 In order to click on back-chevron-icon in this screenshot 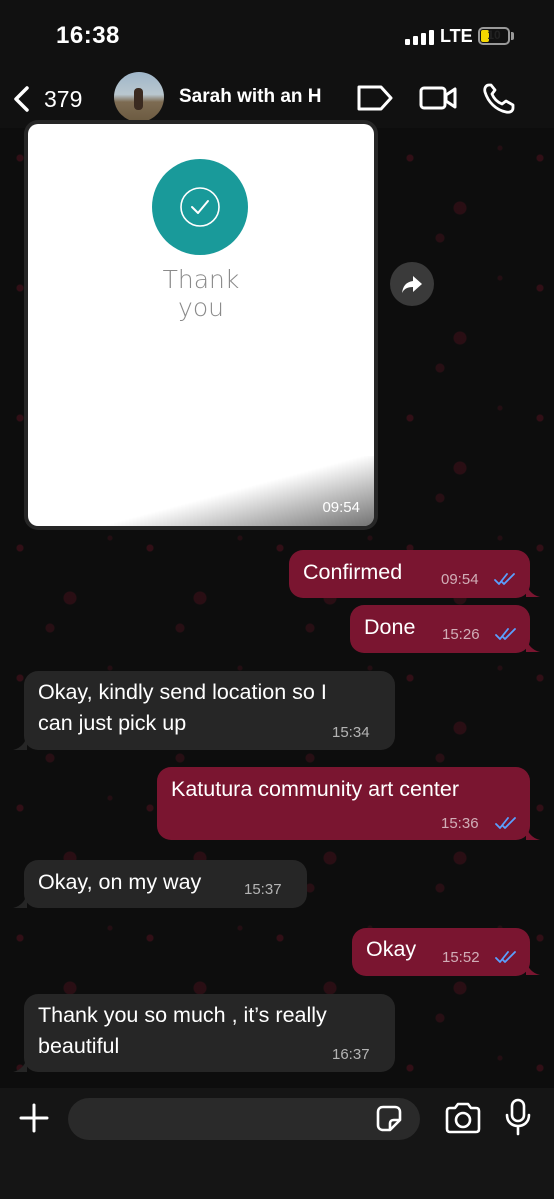, I will do `click(21, 99)`.